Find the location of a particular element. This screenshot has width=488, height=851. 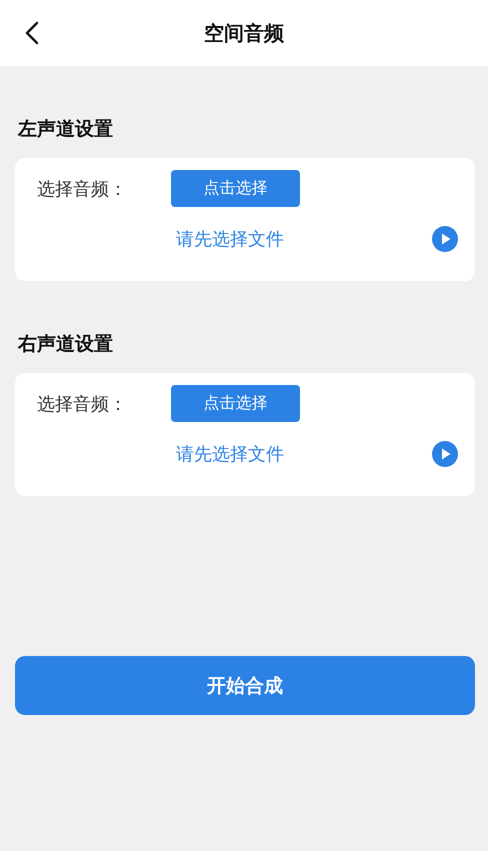

section-title: 左声道设置 is located at coordinates (66, 129).